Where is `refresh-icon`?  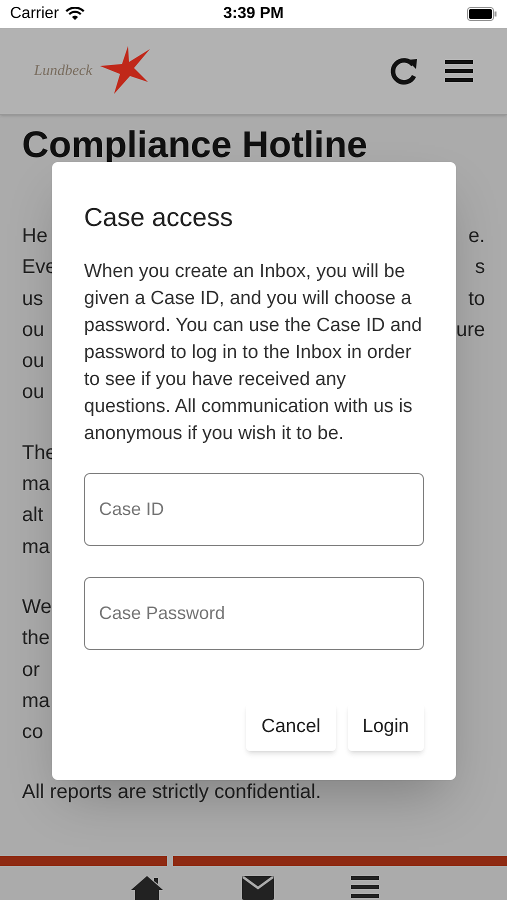
refresh-icon is located at coordinates (404, 71).